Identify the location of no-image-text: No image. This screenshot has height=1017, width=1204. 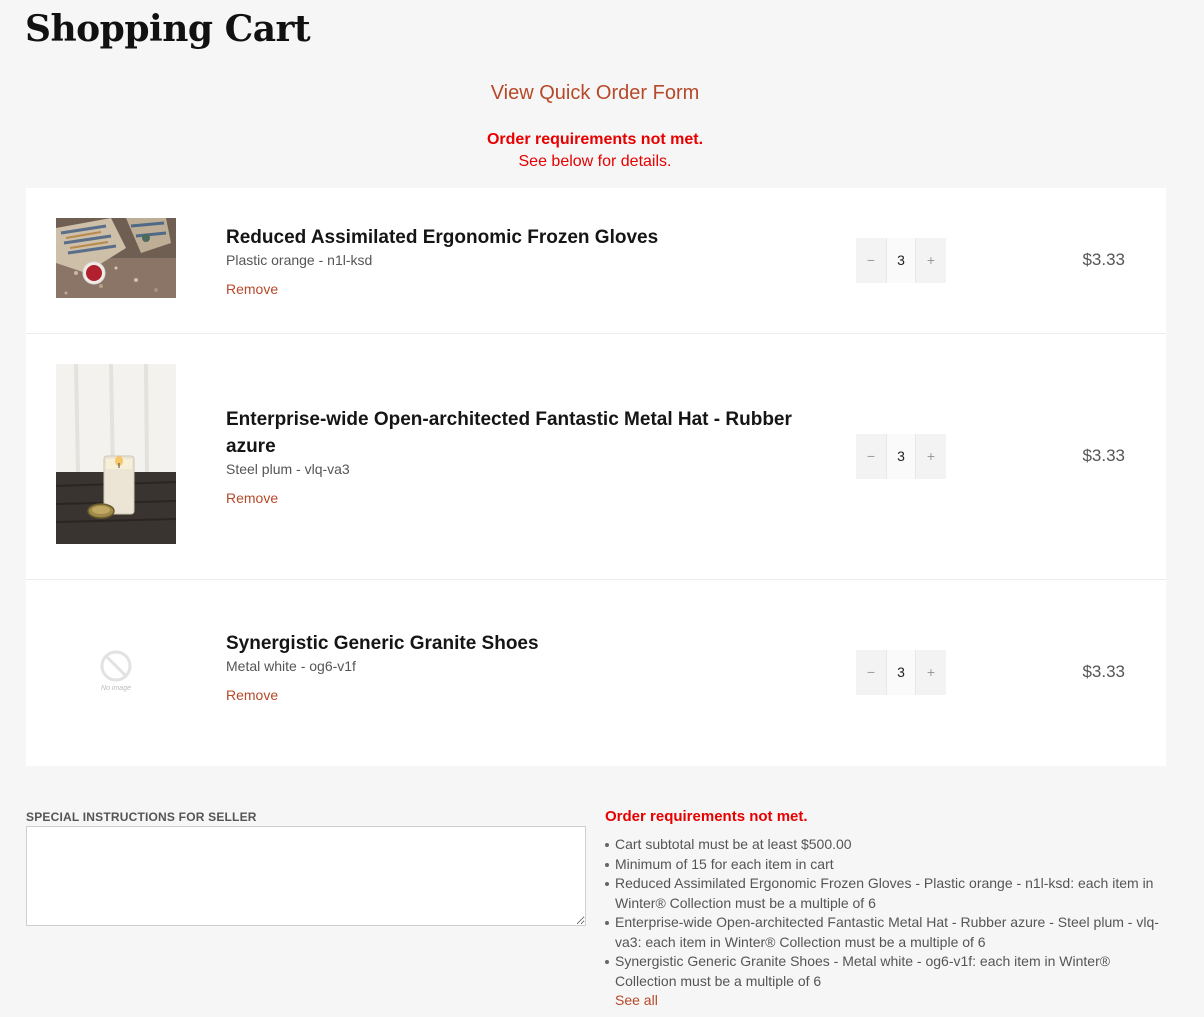
(116, 688).